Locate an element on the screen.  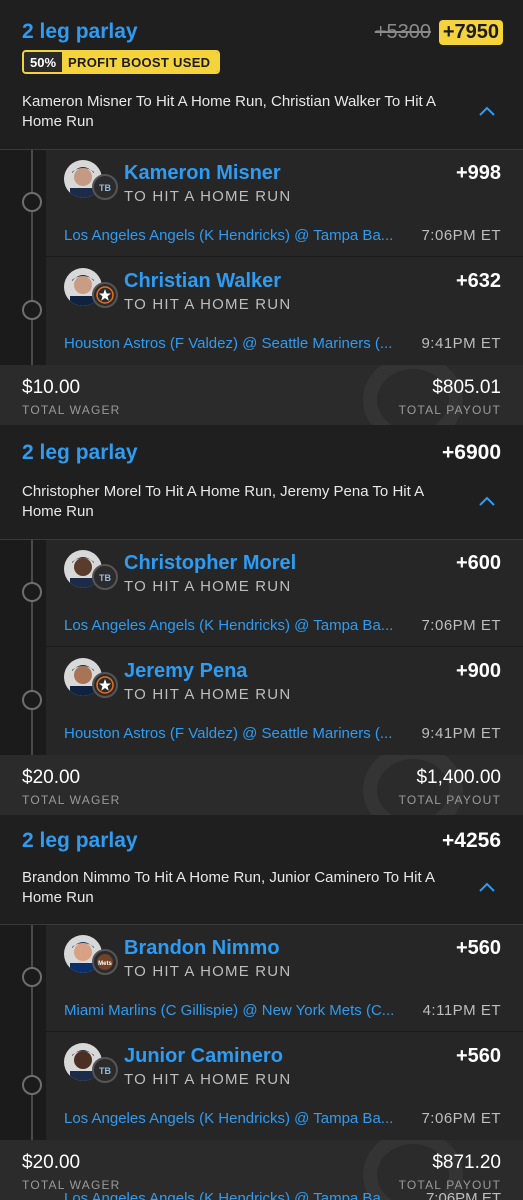
boosted-odds: +7950 is located at coordinates (470, 32).